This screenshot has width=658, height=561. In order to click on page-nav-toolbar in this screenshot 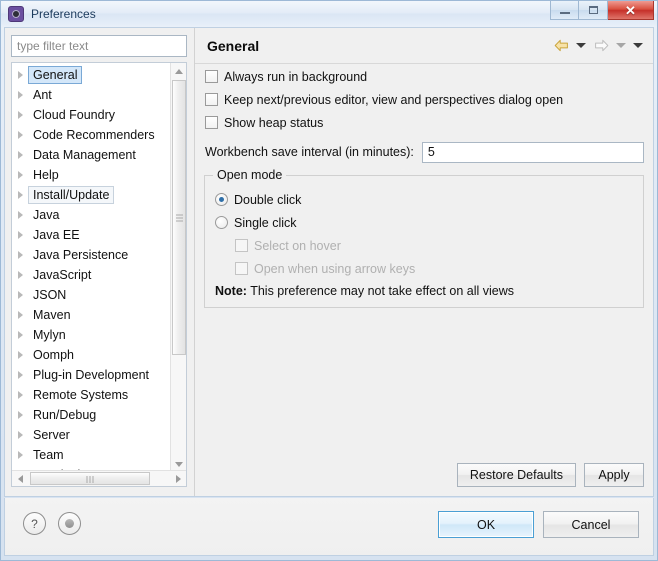, I will do `click(598, 45)`.